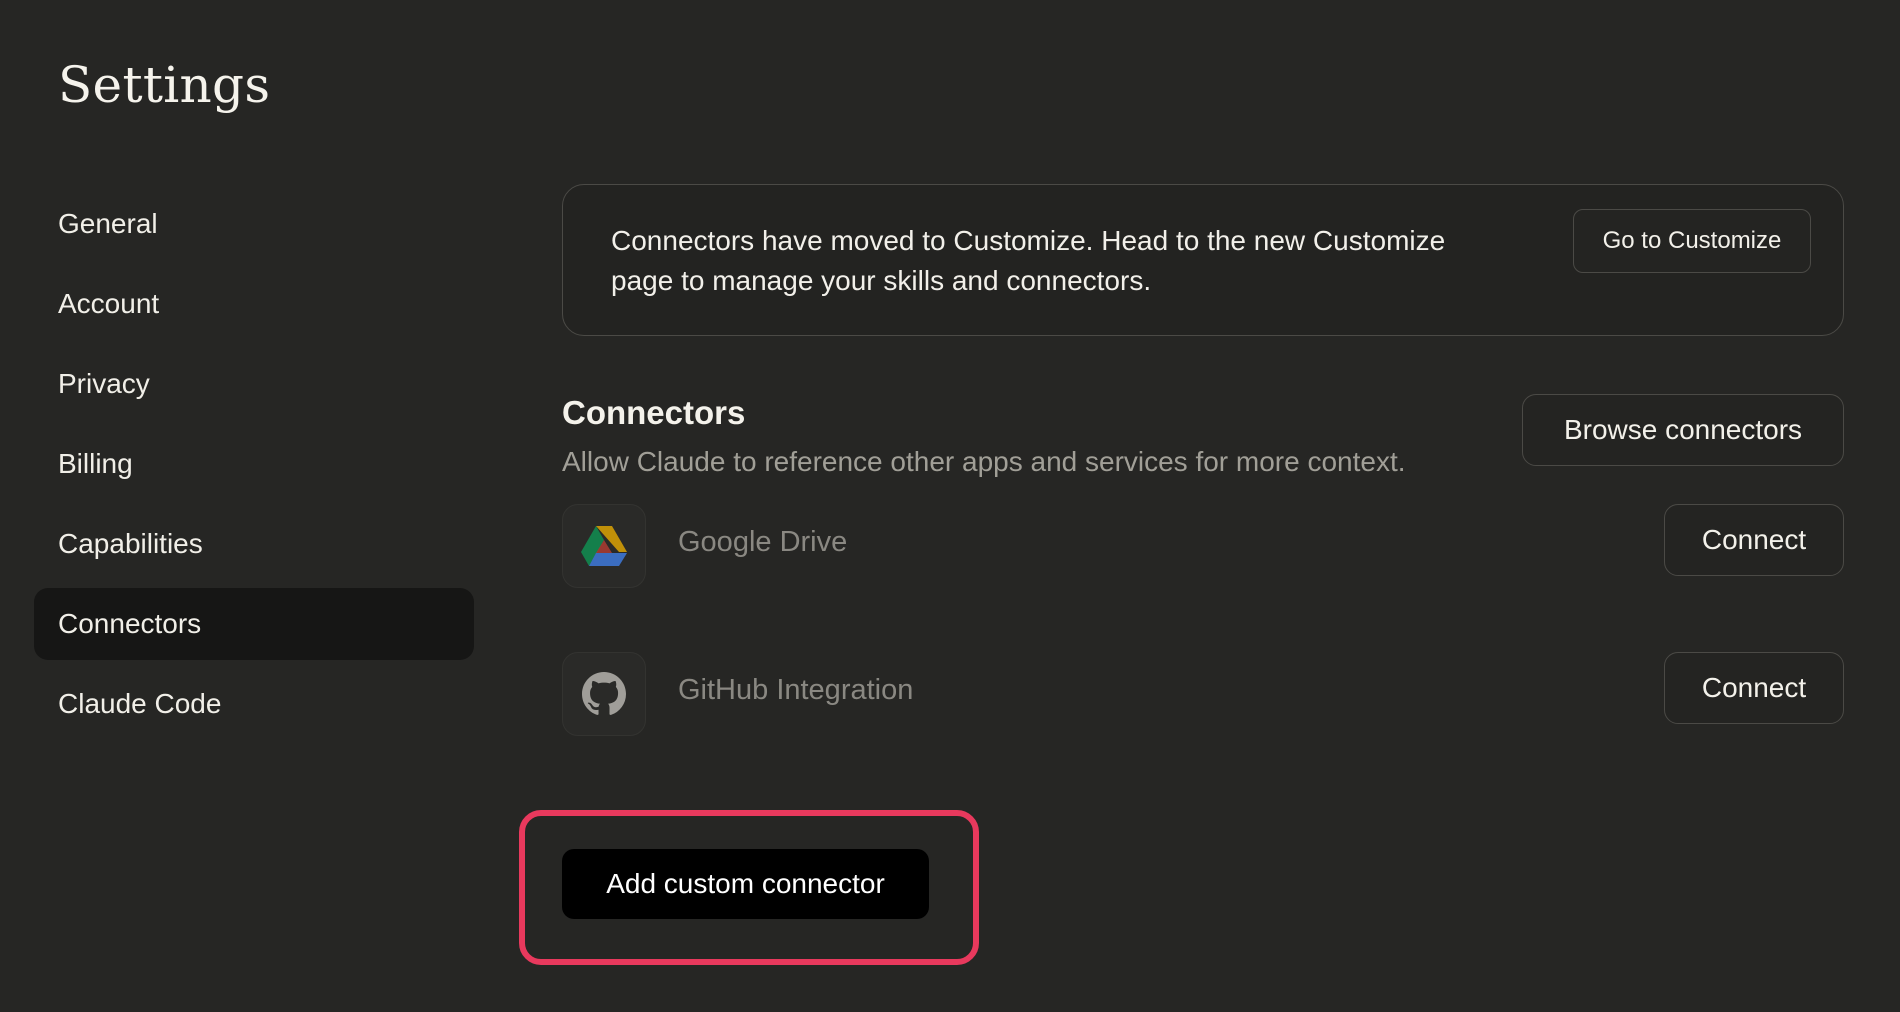 Image resolution: width=1900 pixels, height=1012 pixels. What do you see at coordinates (1754, 540) in the screenshot?
I see `connect-google-drive-button: Connect` at bounding box center [1754, 540].